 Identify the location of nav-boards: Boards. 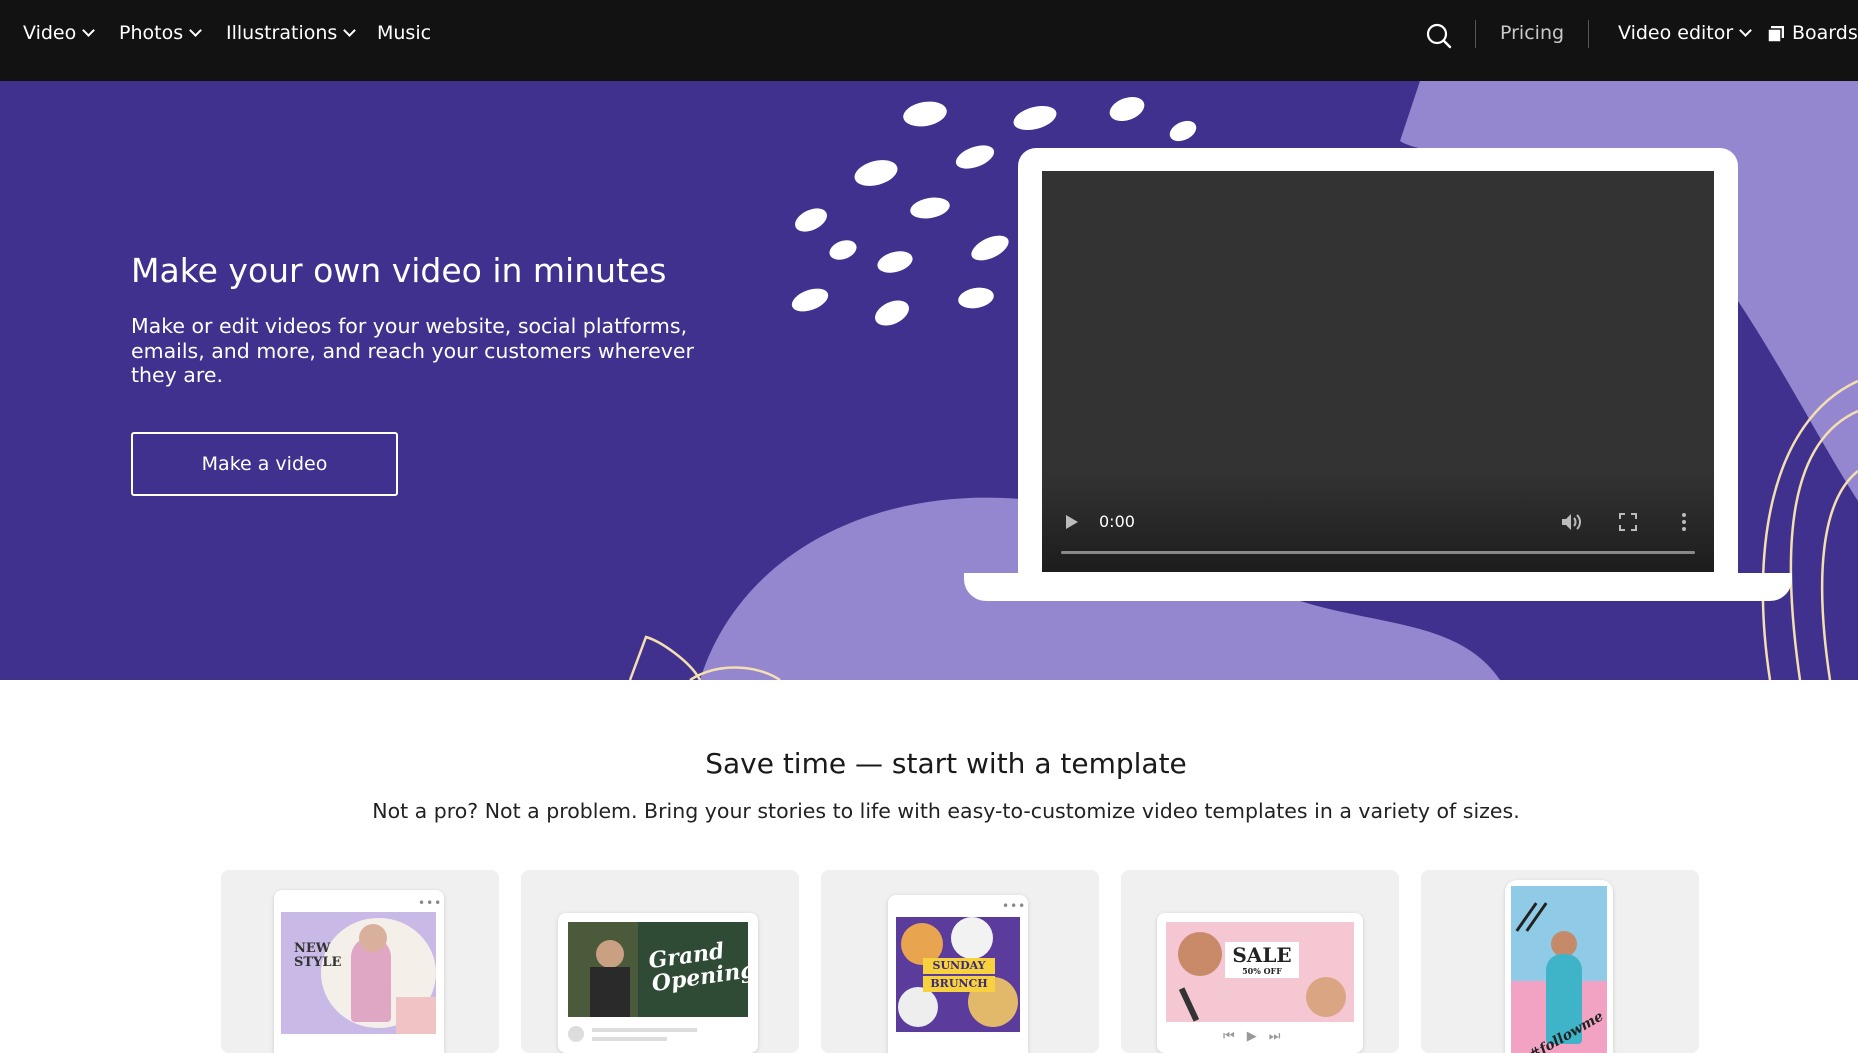
(1812, 33).